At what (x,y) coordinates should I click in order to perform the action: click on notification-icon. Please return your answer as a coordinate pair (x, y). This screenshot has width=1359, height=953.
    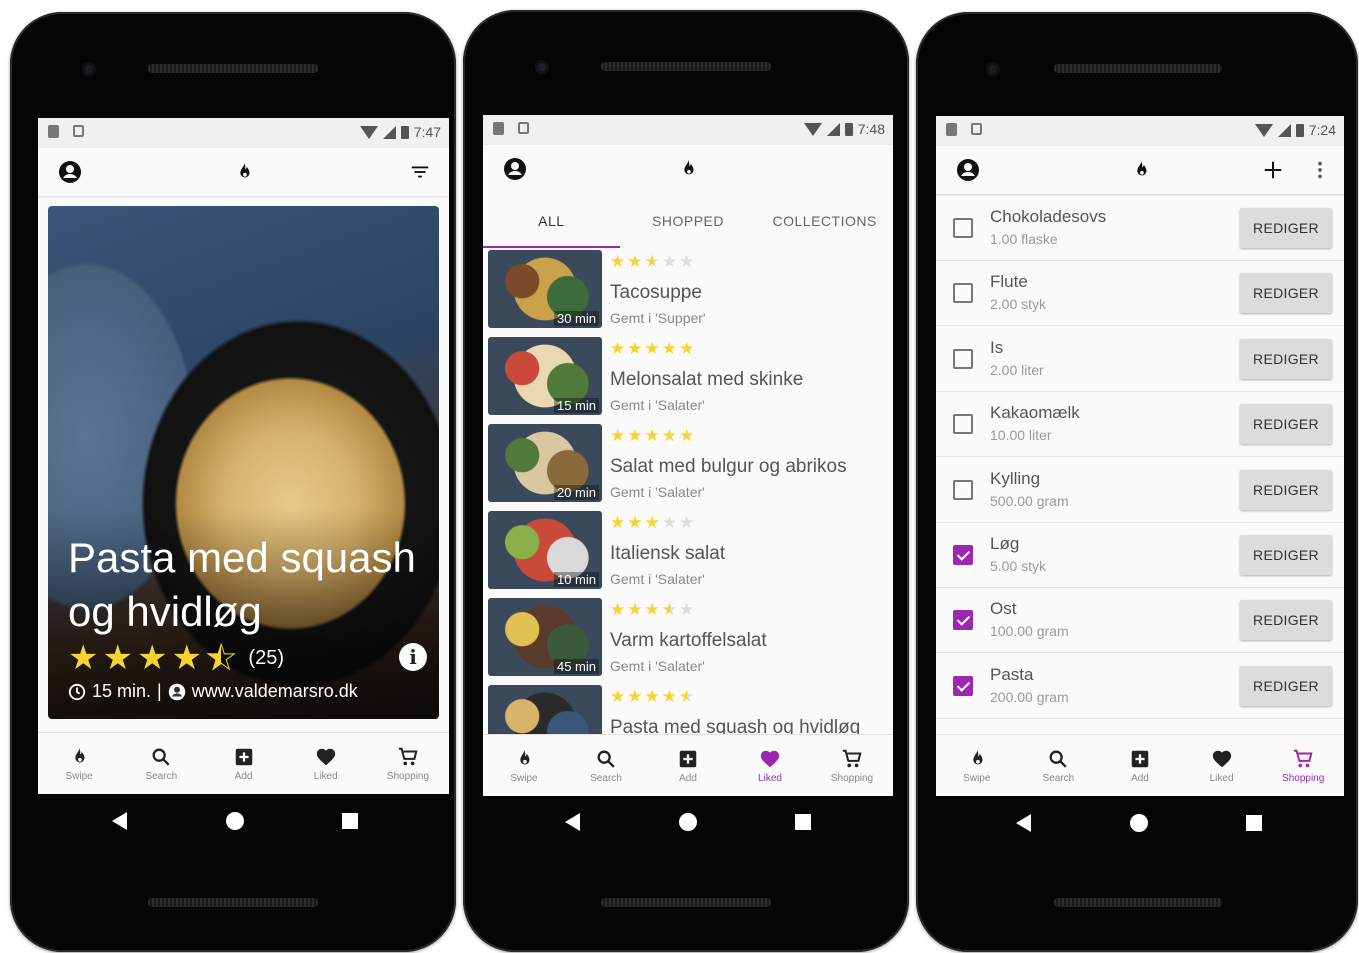
    Looking at the image, I should click on (78, 131).